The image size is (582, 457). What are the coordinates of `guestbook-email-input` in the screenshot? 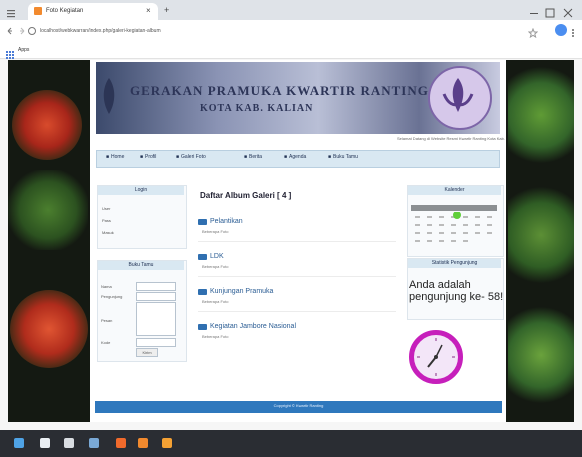 It's located at (156, 296).